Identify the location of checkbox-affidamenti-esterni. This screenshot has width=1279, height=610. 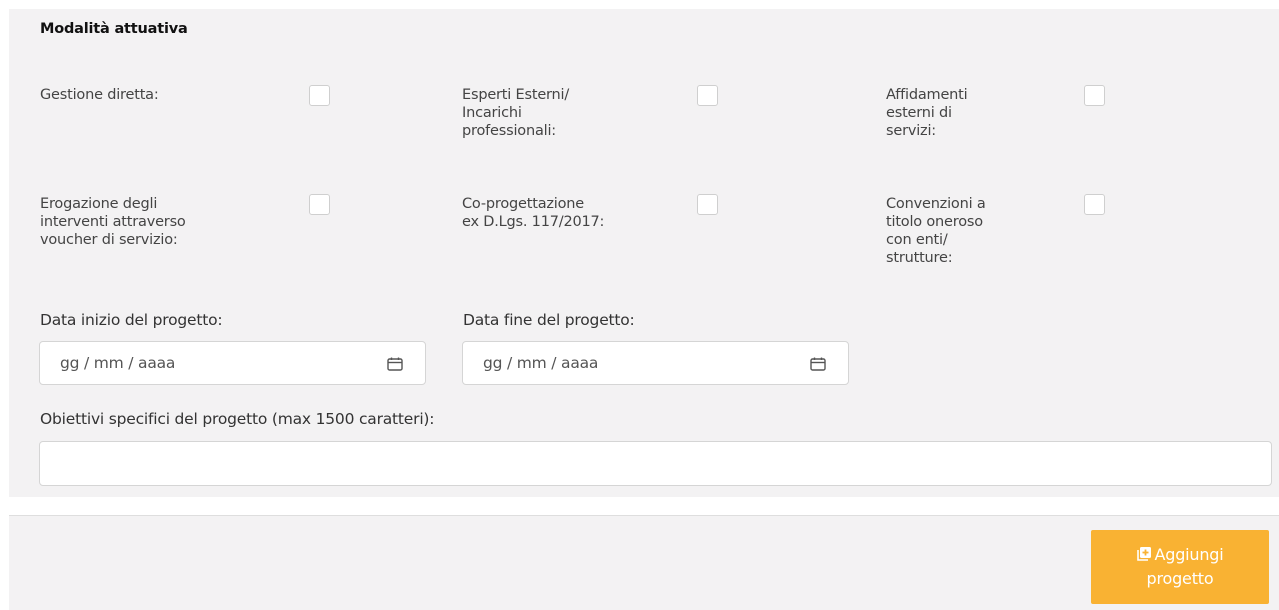
(1094, 95).